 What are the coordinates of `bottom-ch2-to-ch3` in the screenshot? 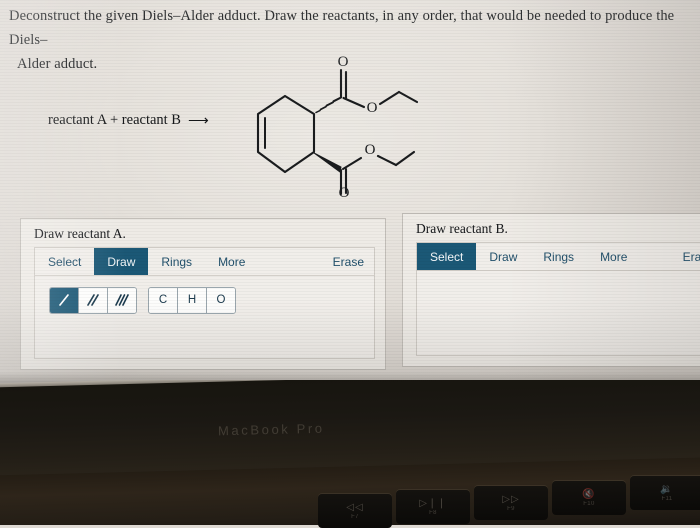 It's located at (405, 158).